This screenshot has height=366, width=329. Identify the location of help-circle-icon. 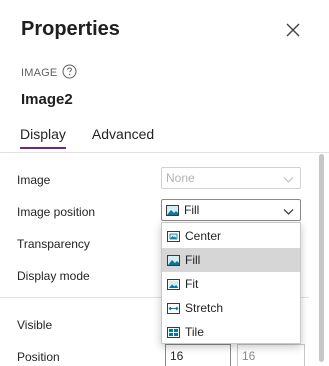
(69, 71).